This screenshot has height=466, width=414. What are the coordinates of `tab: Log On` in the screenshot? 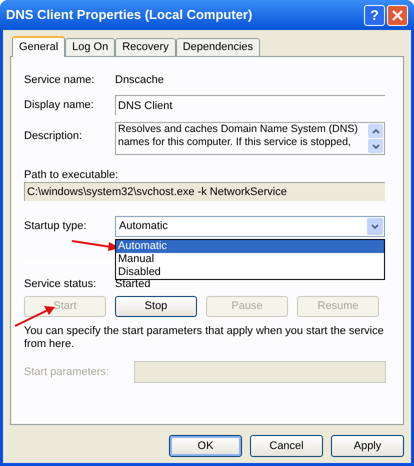 It's located at (90, 47).